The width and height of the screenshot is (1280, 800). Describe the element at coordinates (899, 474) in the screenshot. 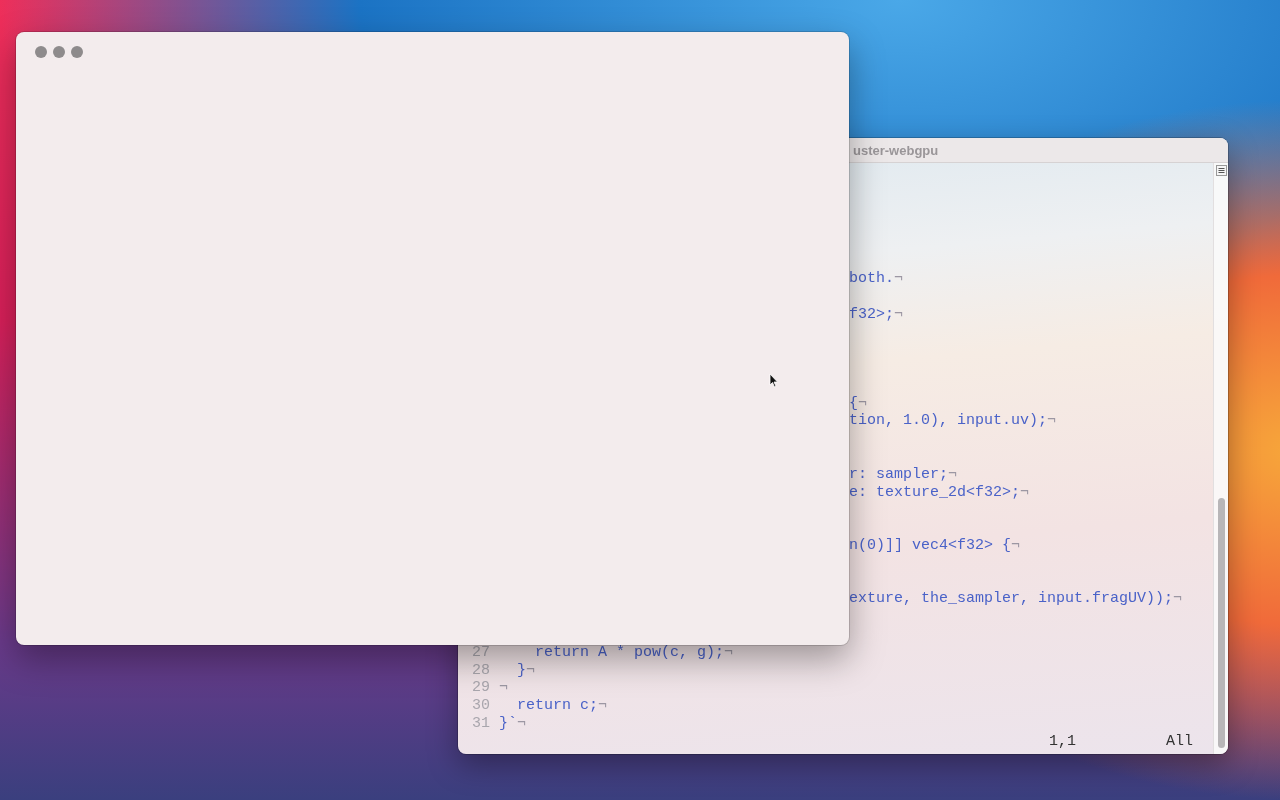

I see `code-fragment: r: sampler;` at that location.